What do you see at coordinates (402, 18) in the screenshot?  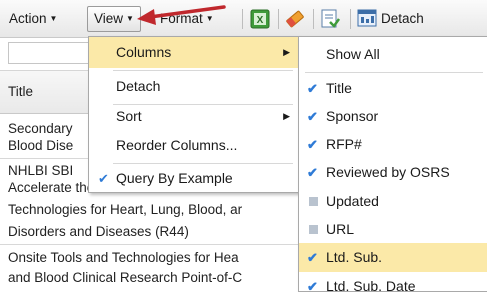 I see `detach-label: Detach` at bounding box center [402, 18].